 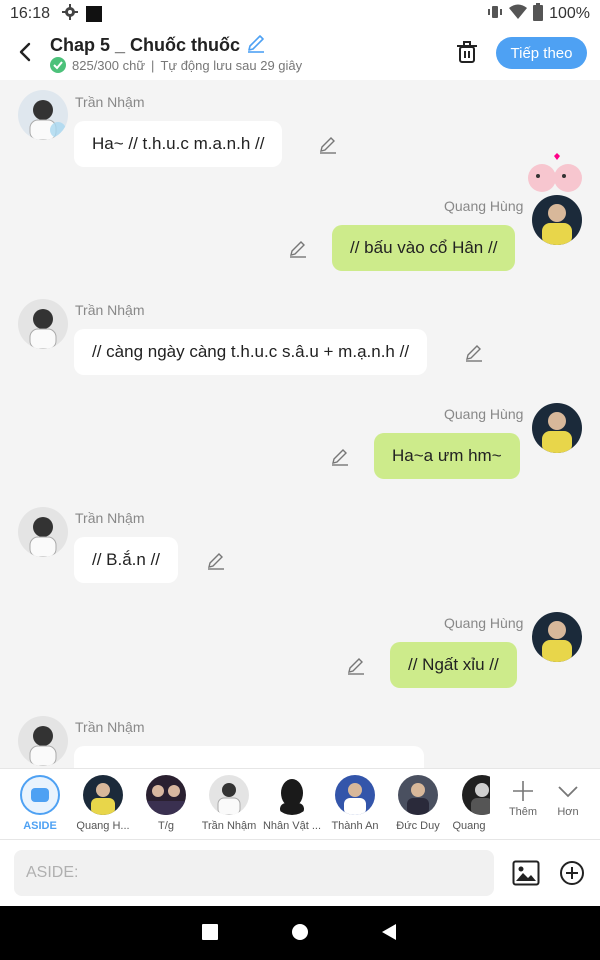 I want to click on add-character-button: Thêm, so click(x=523, y=798).